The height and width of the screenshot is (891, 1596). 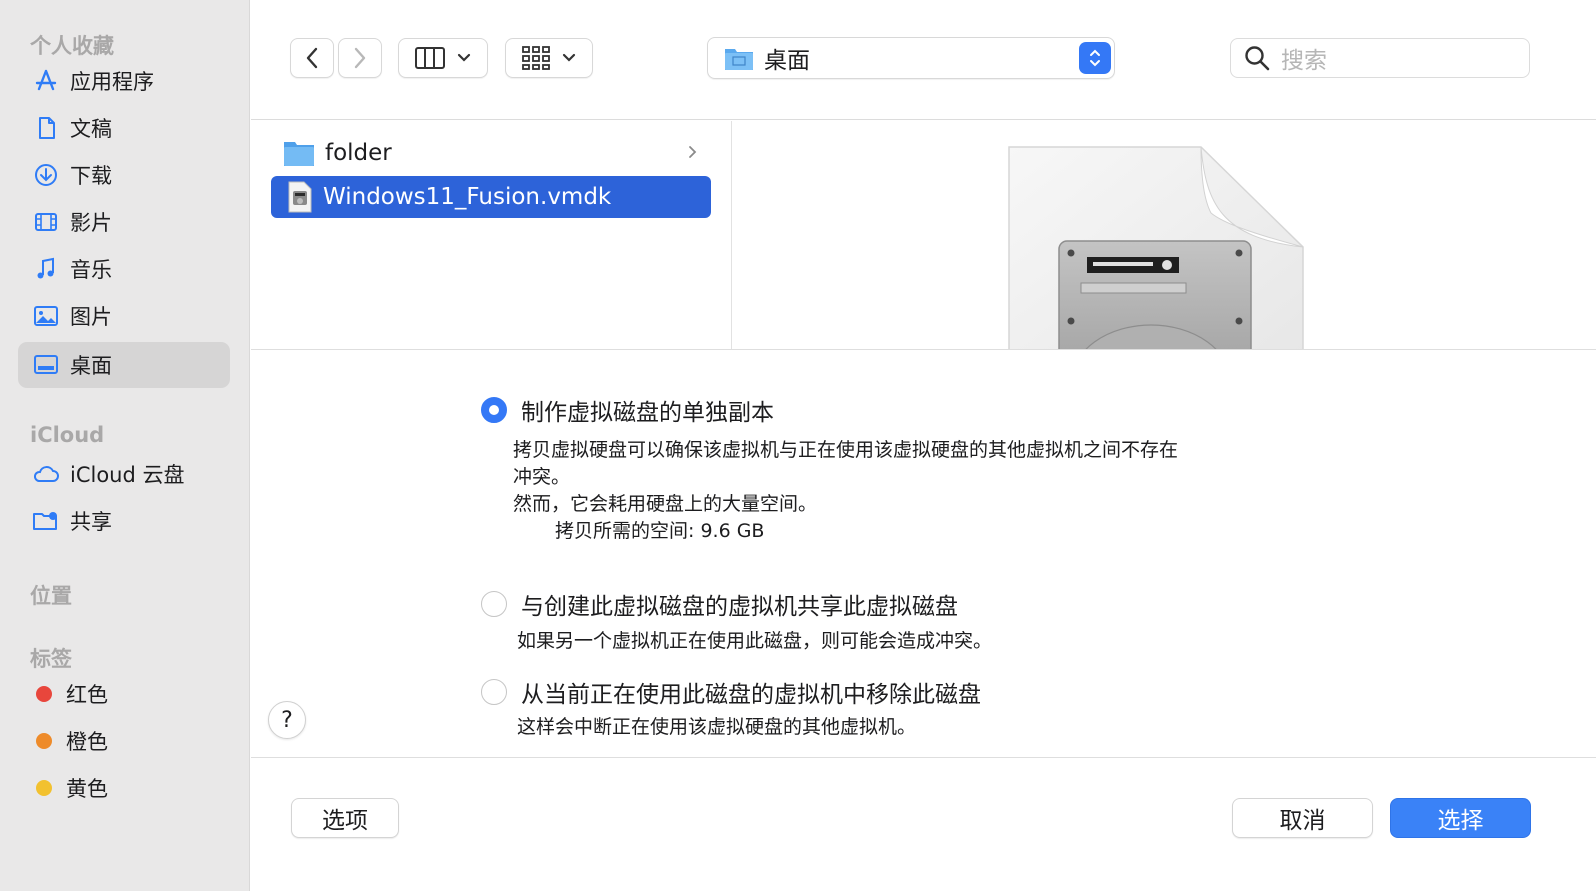 I want to click on file-name: folder, so click(x=358, y=153).